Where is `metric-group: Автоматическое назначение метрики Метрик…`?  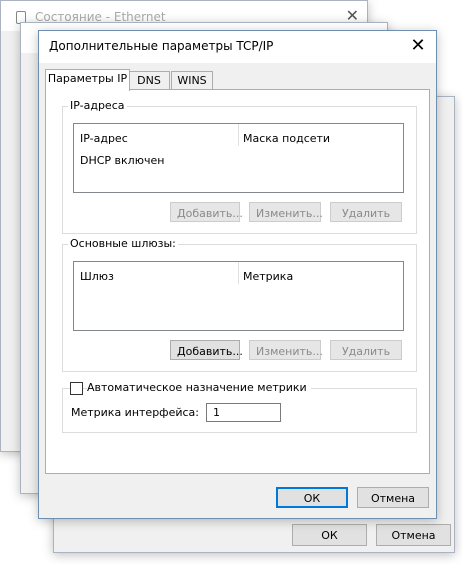 metric-group: Автоматическое назначение метрики Метрик… is located at coordinates (239, 407).